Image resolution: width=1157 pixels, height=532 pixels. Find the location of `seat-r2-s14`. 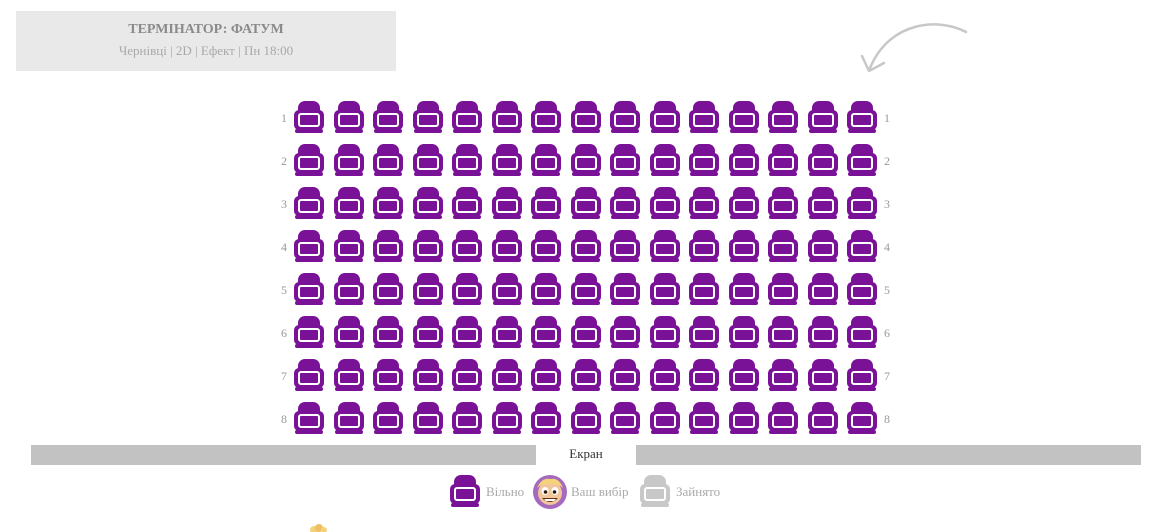

seat-r2-s14 is located at coordinates (823, 160).